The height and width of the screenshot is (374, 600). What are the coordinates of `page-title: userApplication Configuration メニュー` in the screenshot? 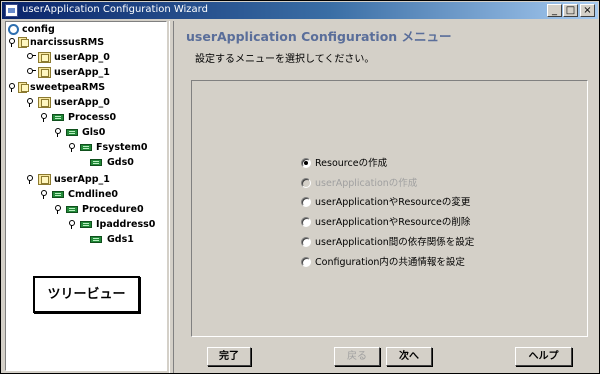 It's located at (319, 36).